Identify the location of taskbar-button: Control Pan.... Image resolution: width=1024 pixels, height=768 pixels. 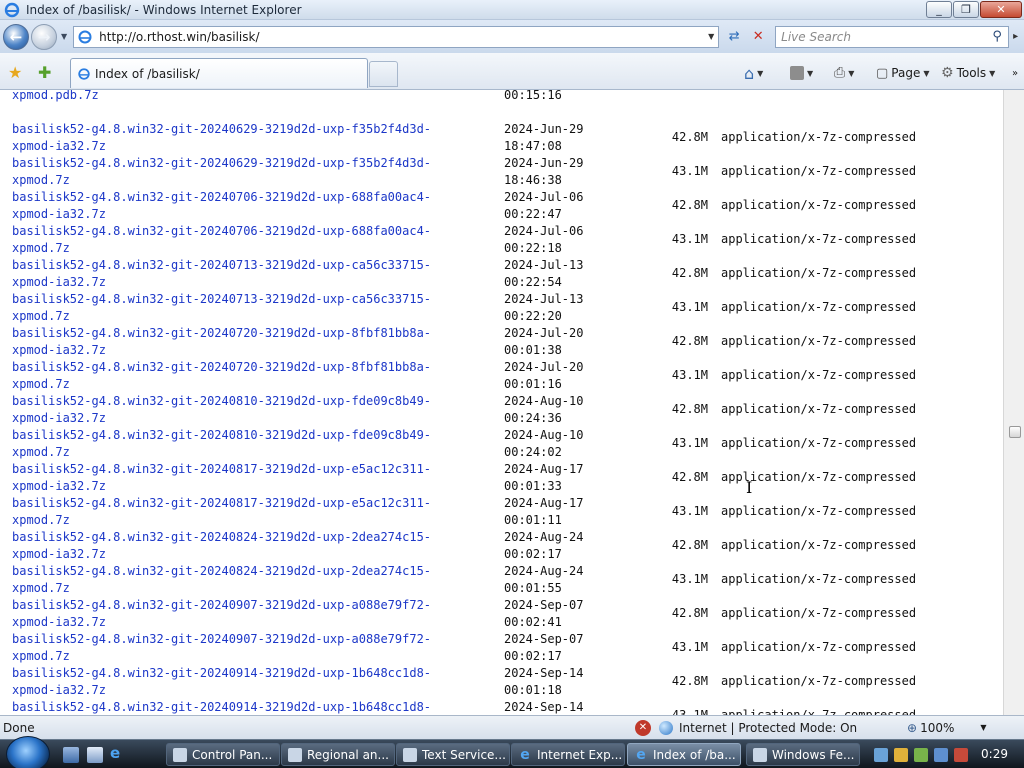
(223, 754).